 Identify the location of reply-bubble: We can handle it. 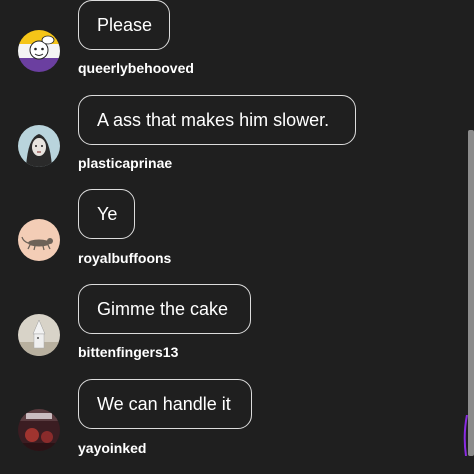
(165, 404).